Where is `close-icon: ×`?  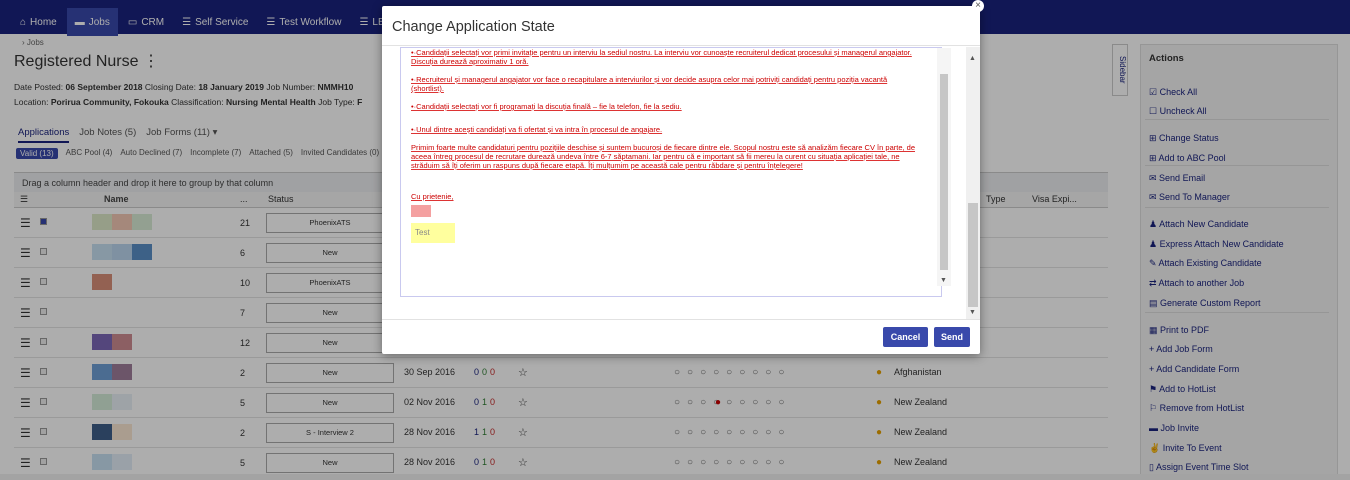 close-icon: × is located at coordinates (978, 6).